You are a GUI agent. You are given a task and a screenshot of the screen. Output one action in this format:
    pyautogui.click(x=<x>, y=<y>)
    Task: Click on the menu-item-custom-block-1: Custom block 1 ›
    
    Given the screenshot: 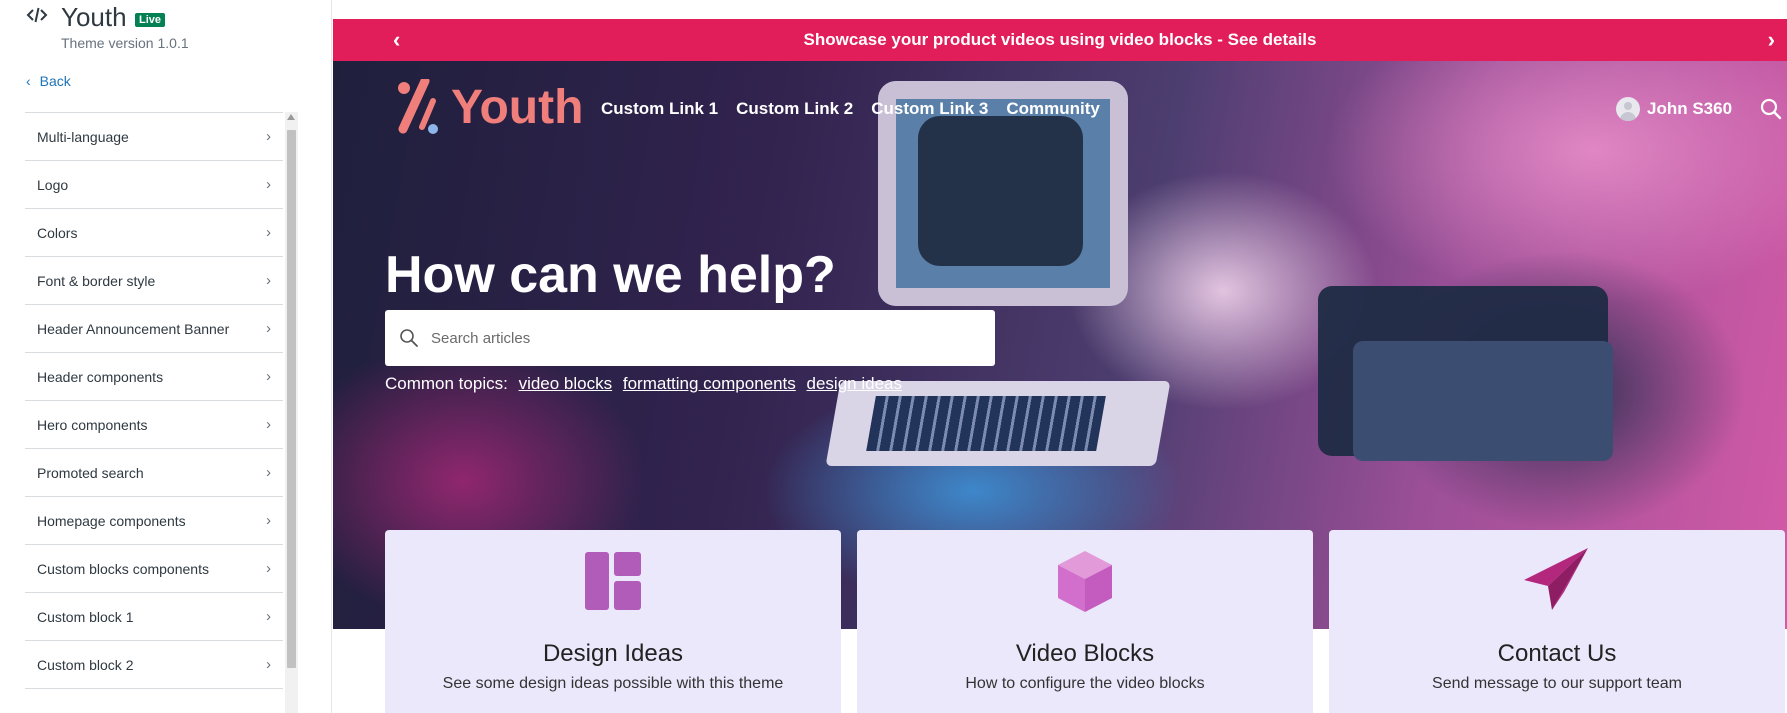 What is the action you would take?
    pyautogui.click(x=154, y=617)
    